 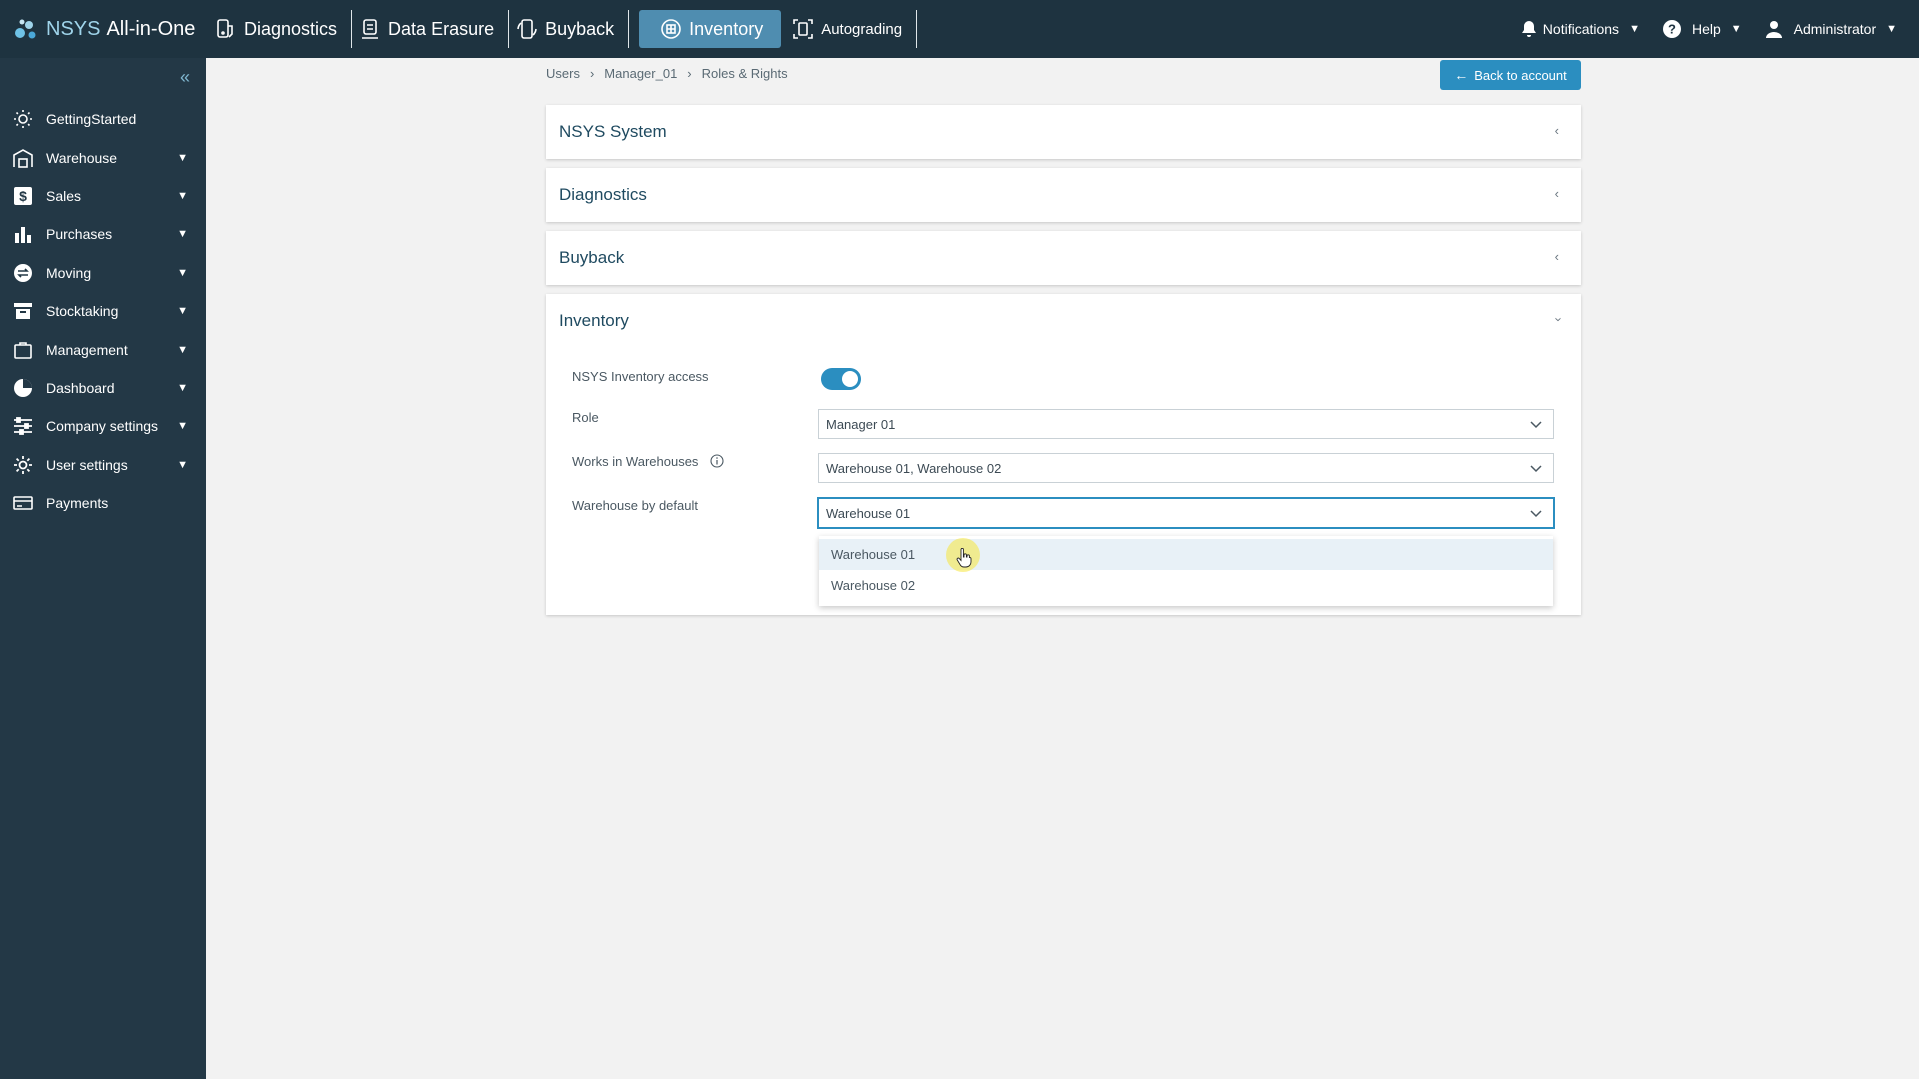 What do you see at coordinates (291, 28) in the screenshot?
I see `nav-label: Diagnostics` at bounding box center [291, 28].